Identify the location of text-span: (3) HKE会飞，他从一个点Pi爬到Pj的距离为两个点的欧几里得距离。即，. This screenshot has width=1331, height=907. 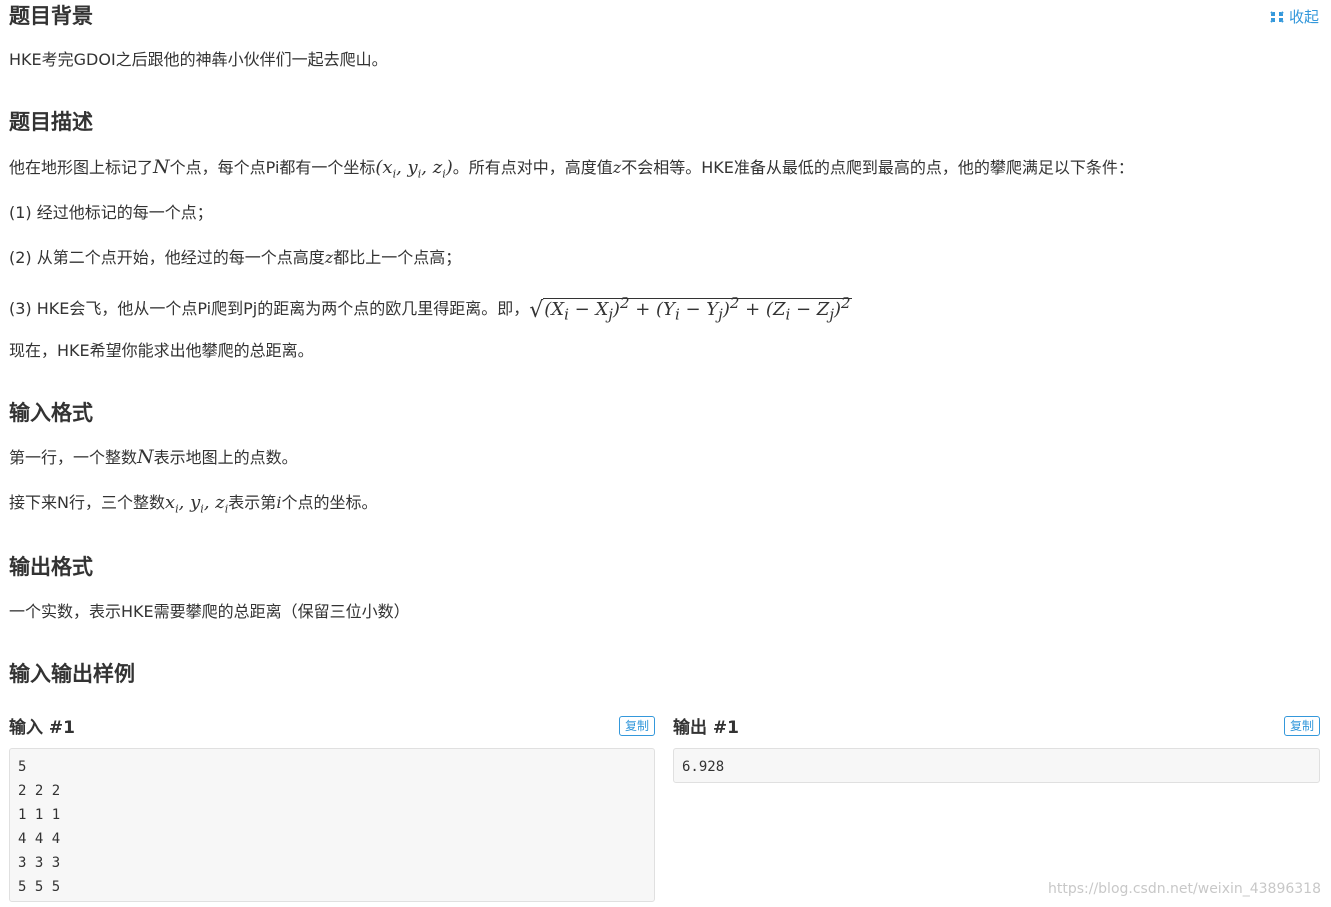
(269, 308).